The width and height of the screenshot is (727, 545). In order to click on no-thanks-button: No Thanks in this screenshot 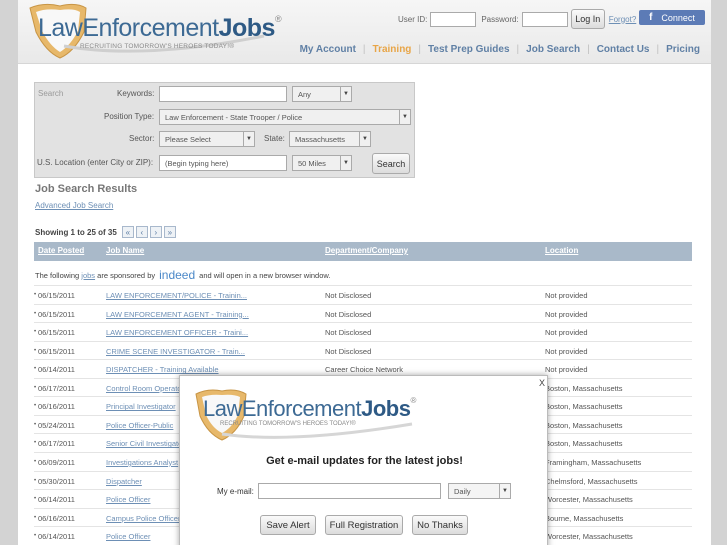, I will do `click(440, 525)`.